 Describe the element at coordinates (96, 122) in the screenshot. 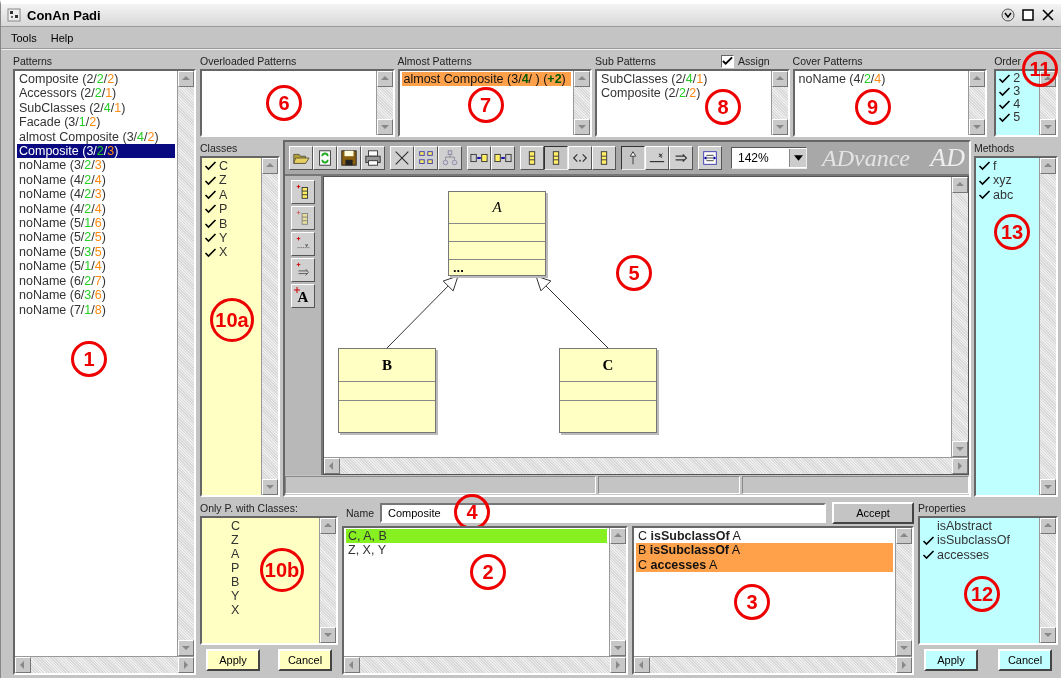

I see `pattern-item: Facade (3/1/2)` at that location.